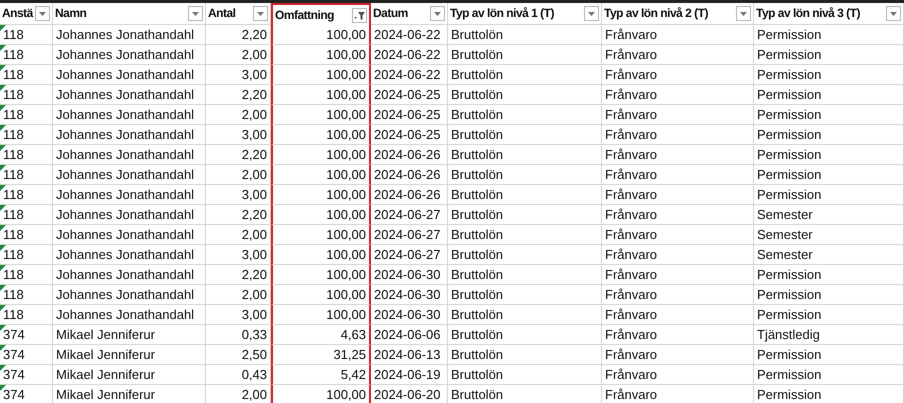 This screenshot has height=403, width=904. I want to click on column-header-label: Datum, so click(390, 13).